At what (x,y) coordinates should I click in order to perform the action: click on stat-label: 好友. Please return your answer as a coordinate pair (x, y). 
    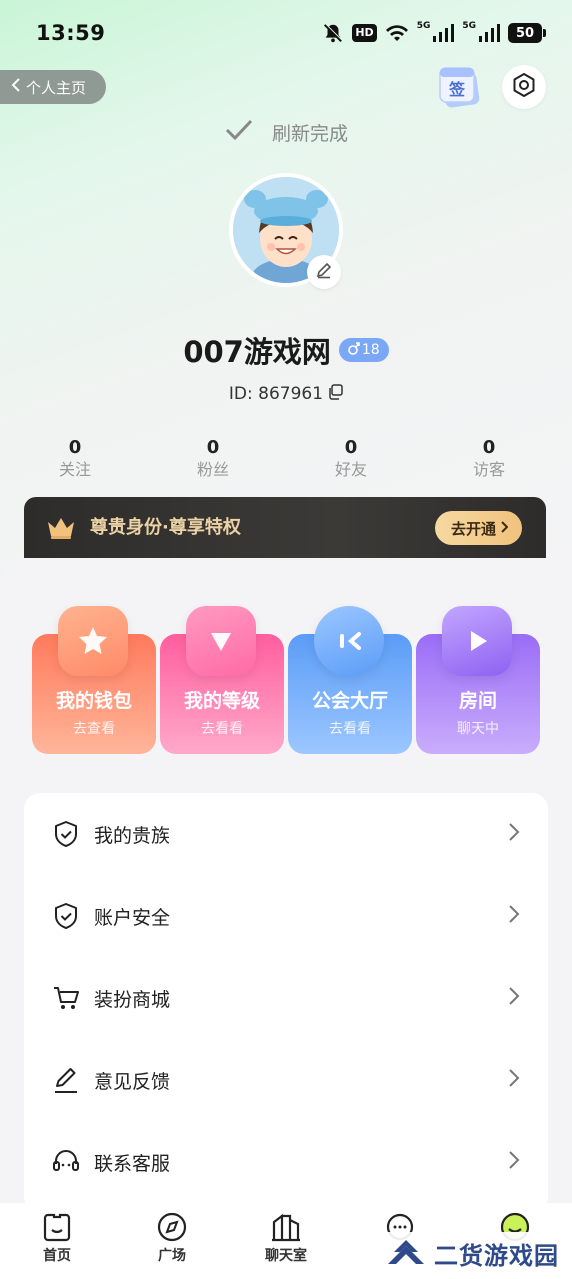
    Looking at the image, I should click on (350, 469).